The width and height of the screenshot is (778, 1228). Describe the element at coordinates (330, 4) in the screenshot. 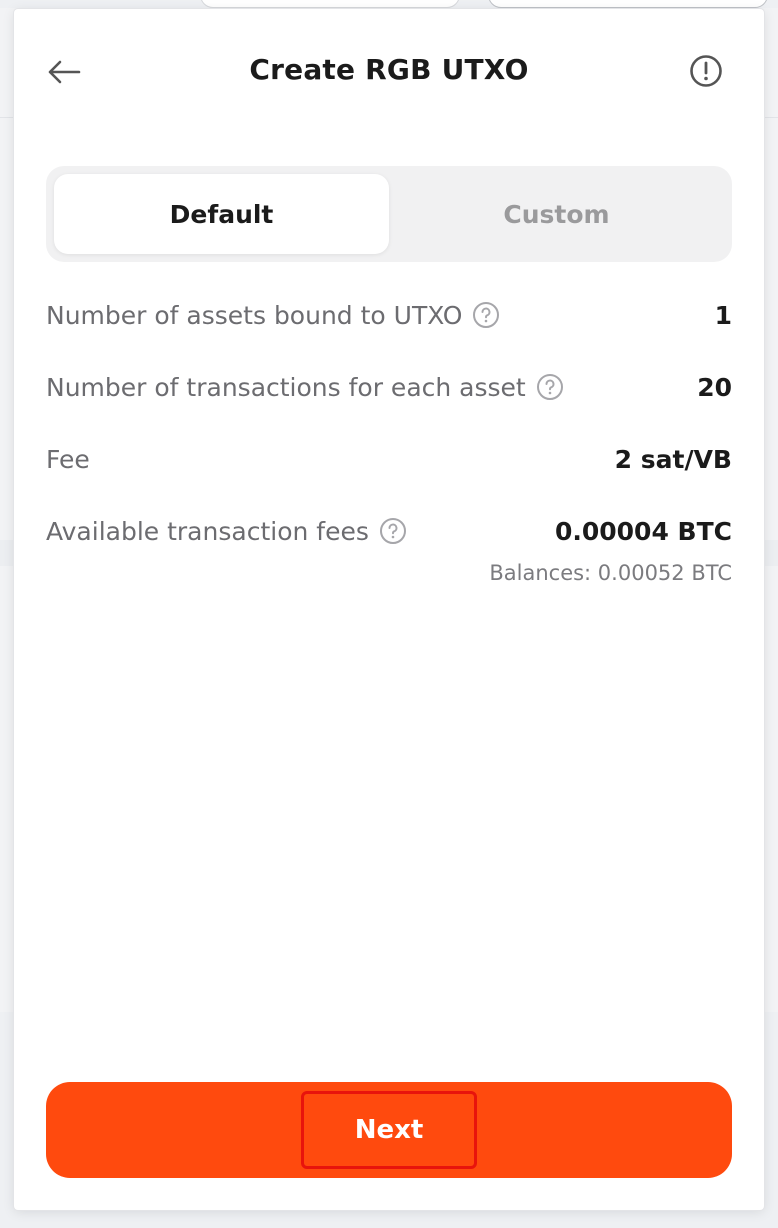

I see `background-tab` at that location.